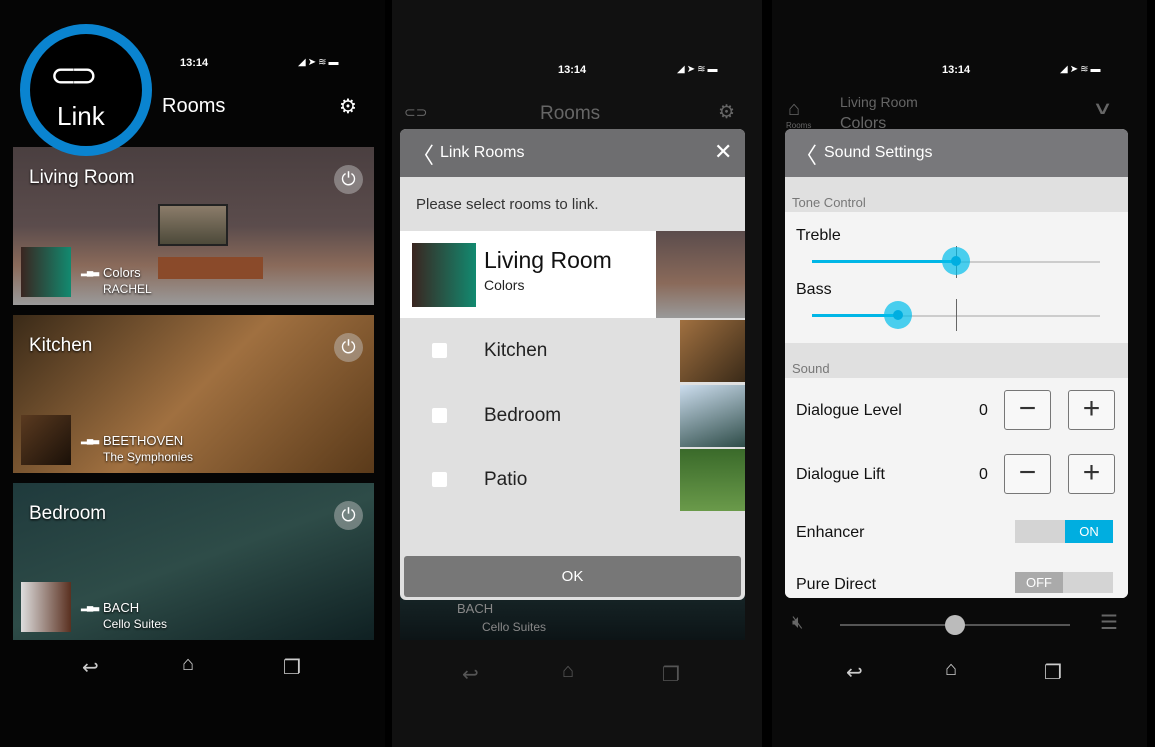  What do you see at coordinates (829, 202) in the screenshot?
I see `section-label: Tone Control` at bounding box center [829, 202].